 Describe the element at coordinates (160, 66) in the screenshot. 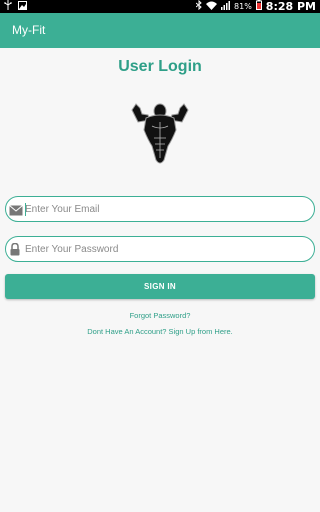

I see `page-title: User Login` at that location.